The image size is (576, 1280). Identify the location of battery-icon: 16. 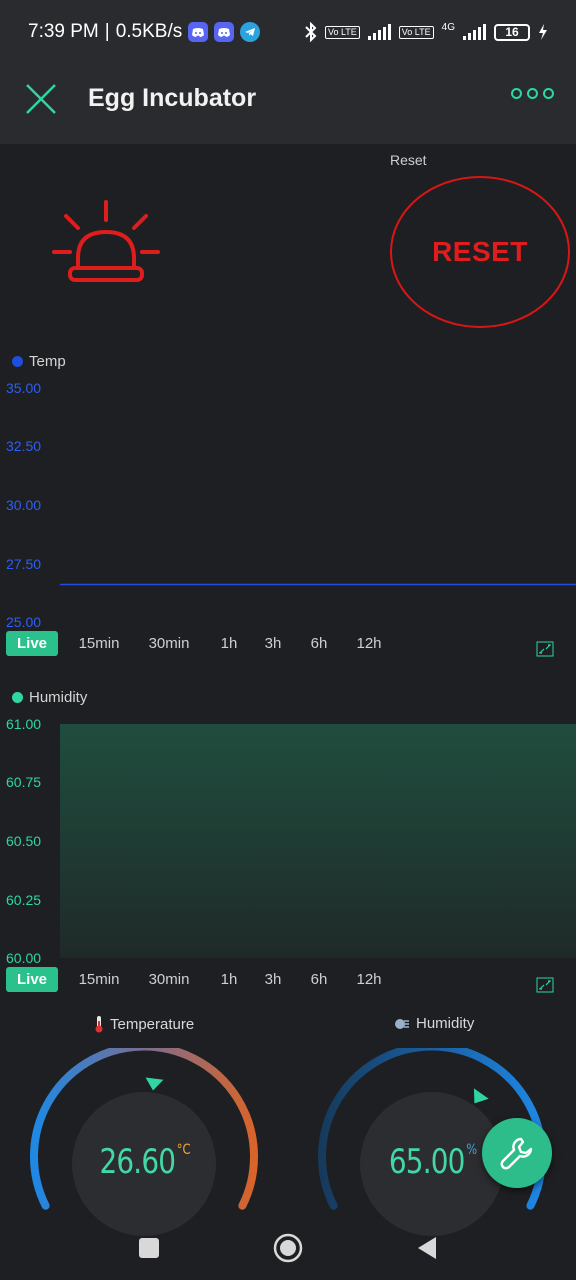
(512, 32).